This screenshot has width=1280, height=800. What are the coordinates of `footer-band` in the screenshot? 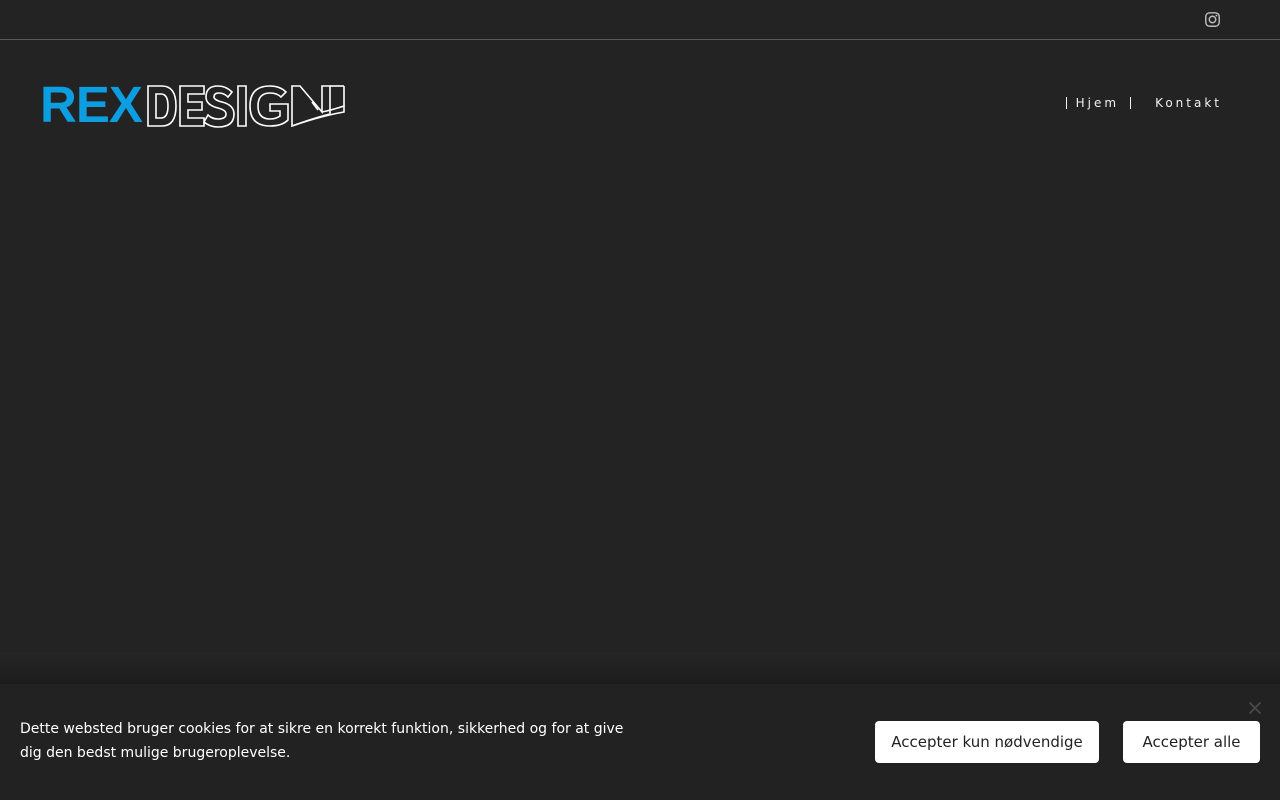 It's located at (640, 668).